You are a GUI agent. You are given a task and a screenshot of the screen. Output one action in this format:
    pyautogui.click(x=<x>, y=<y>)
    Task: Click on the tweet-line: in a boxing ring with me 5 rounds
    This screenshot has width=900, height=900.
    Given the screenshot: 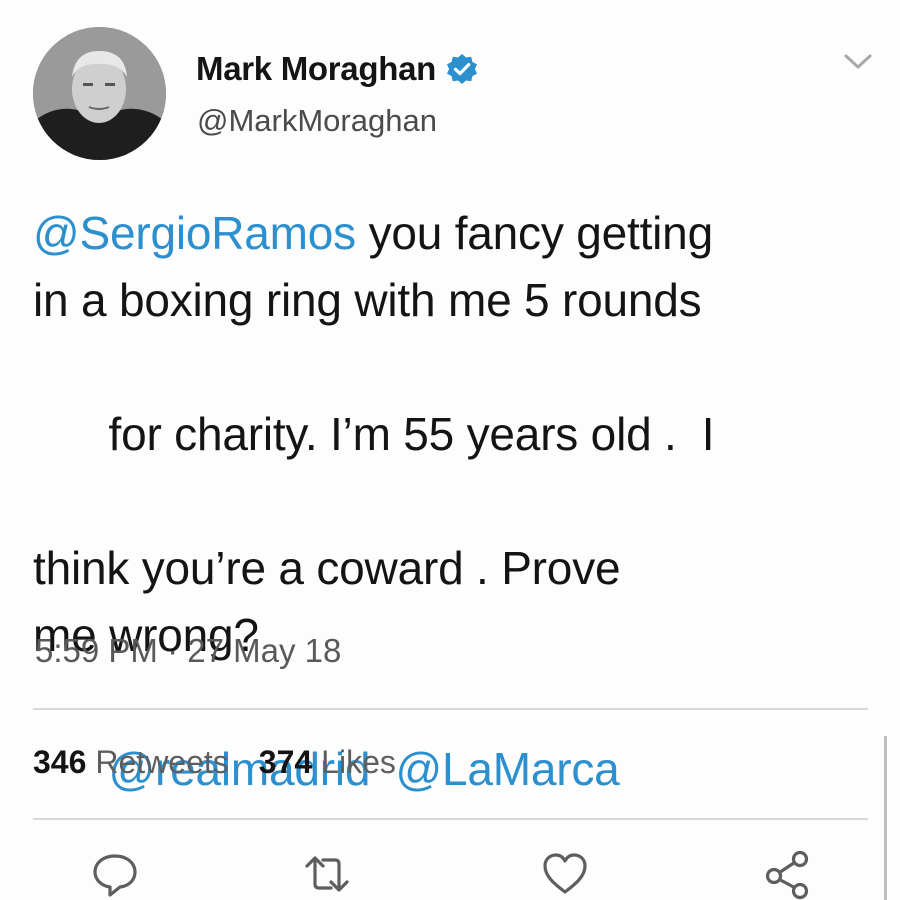 What is the action you would take?
    pyautogui.click(x=443, y=300)
    